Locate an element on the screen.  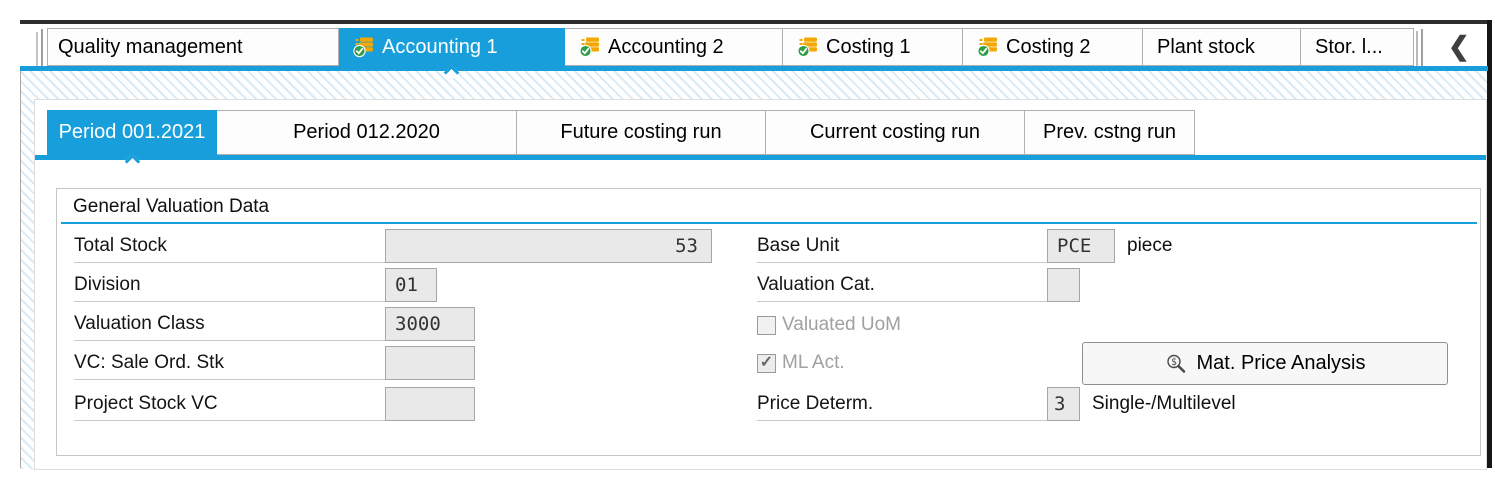
subtab-prev-cstng-run: Prev. cstng run is located at coordinates (1110, 132).